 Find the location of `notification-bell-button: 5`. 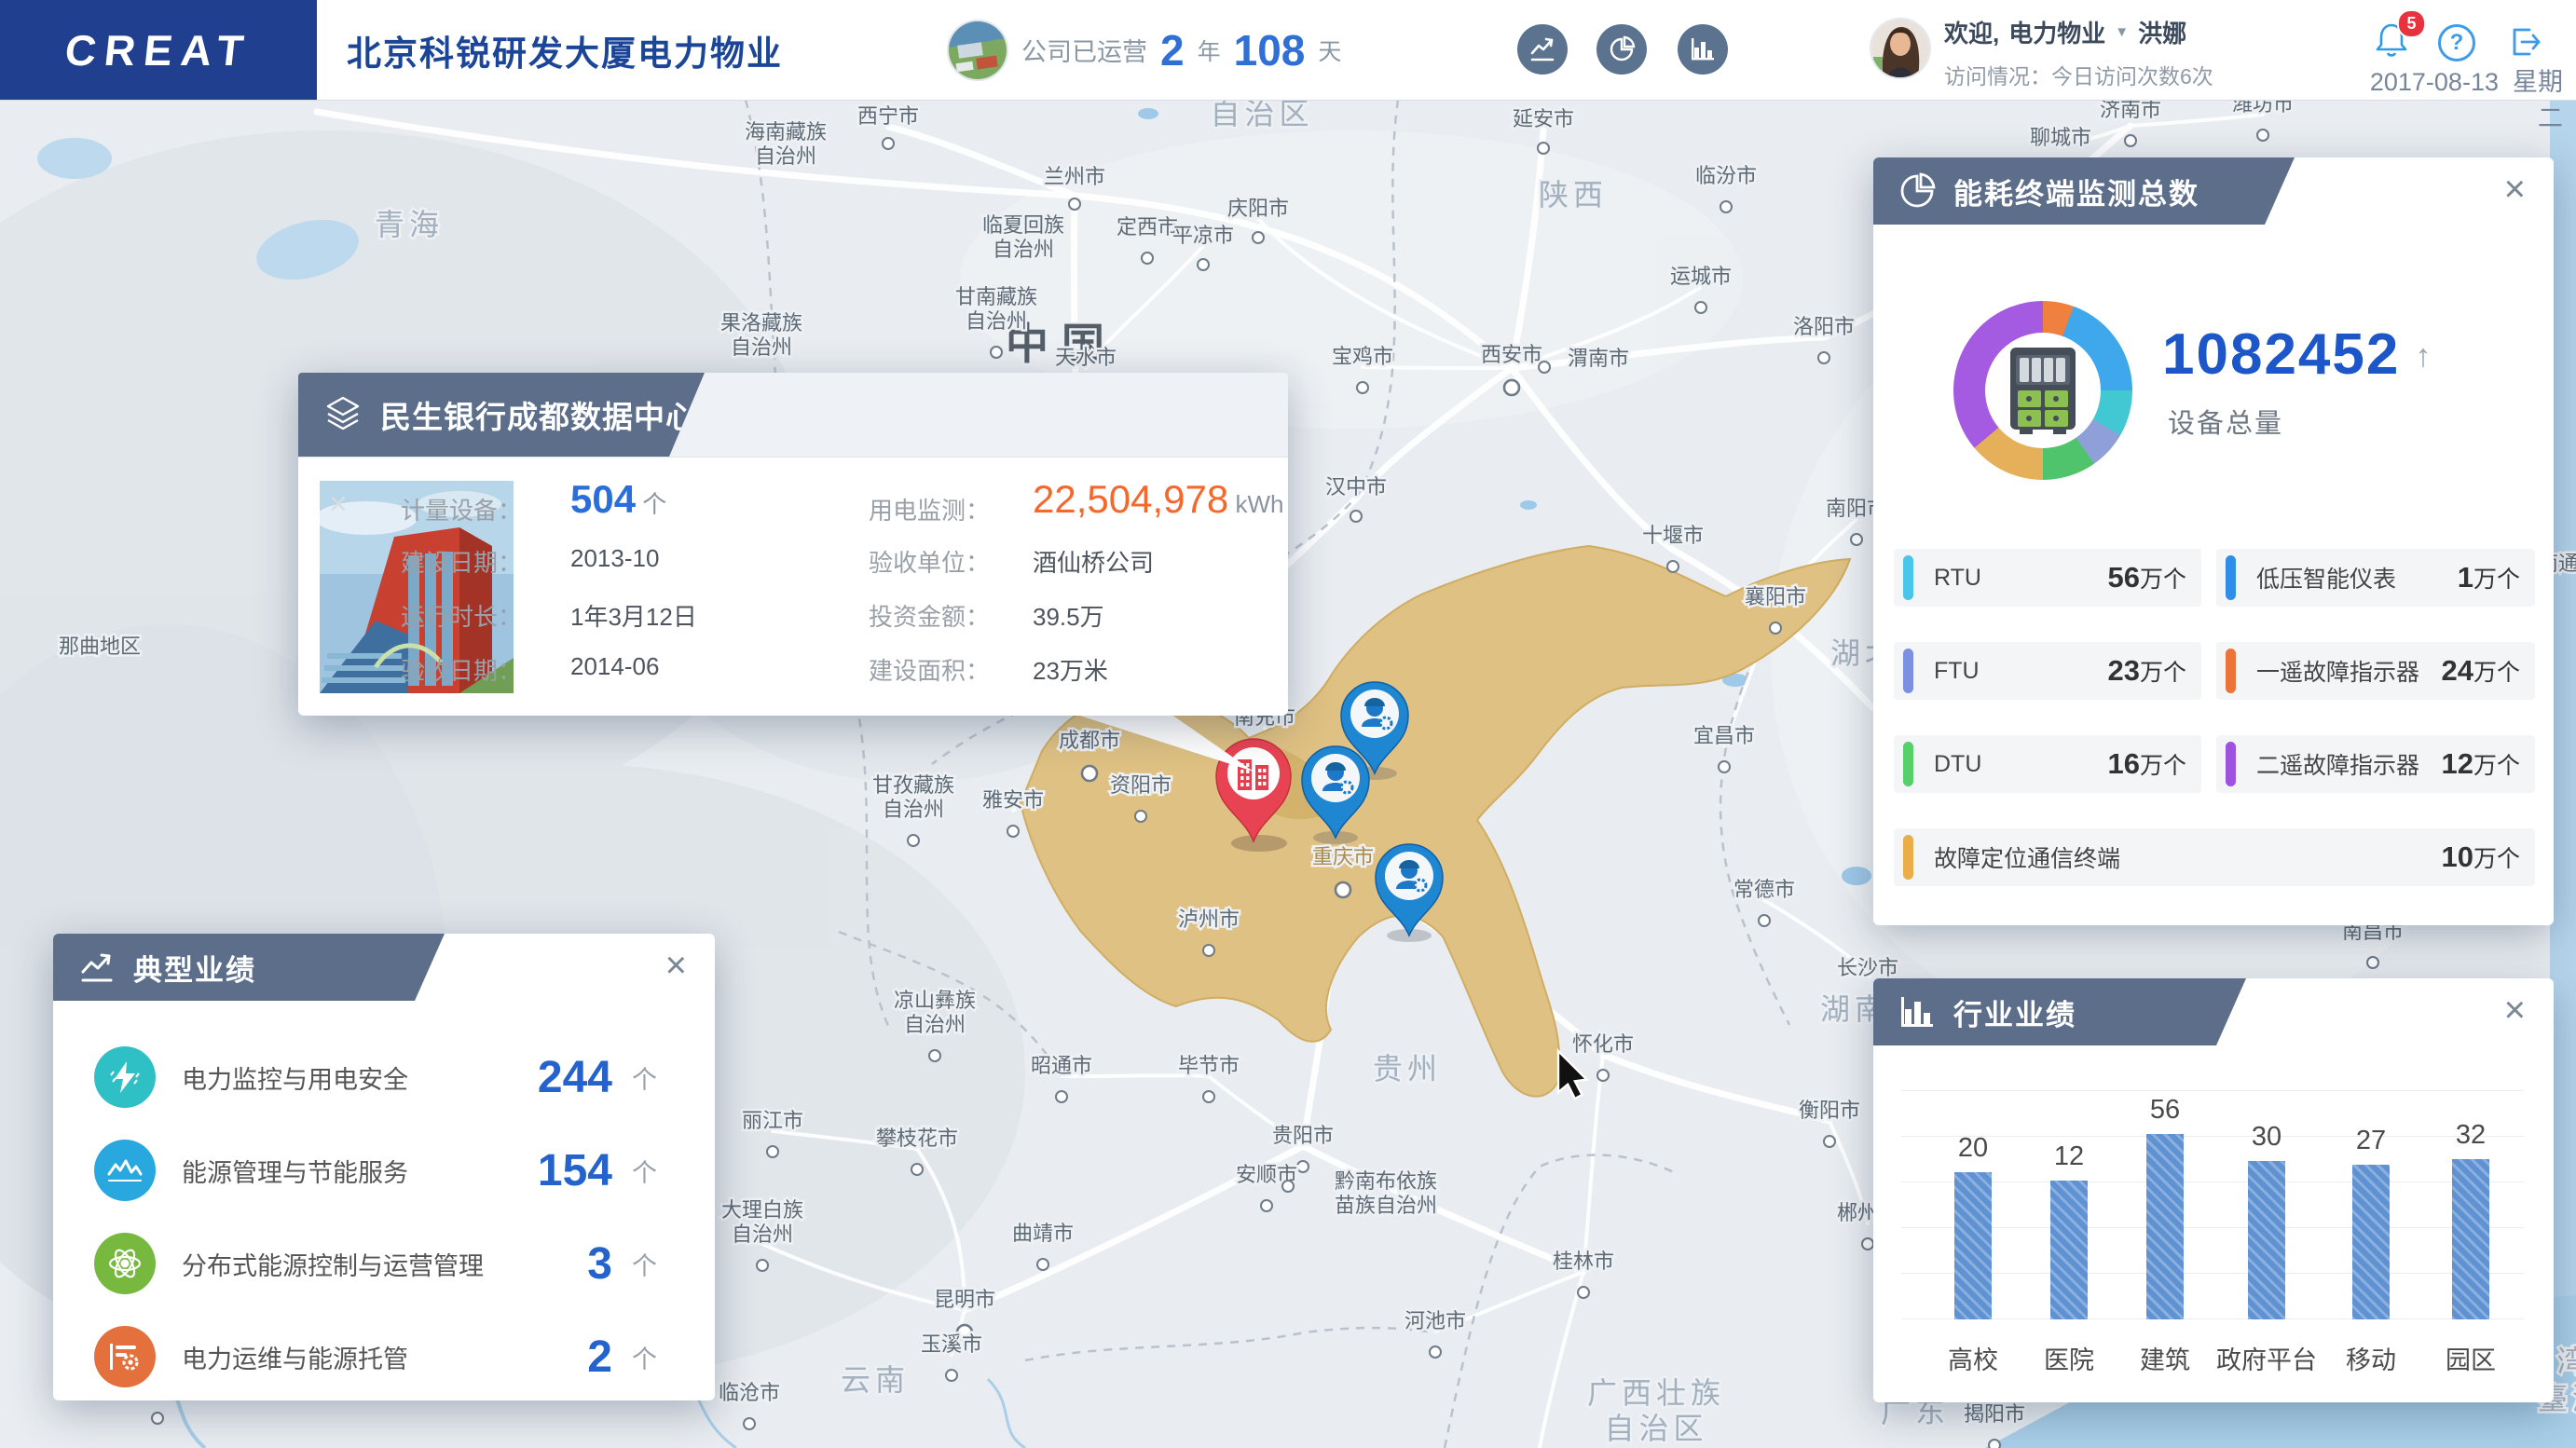

notification-bell-button: 5 is located at coordinates (2399, 36).